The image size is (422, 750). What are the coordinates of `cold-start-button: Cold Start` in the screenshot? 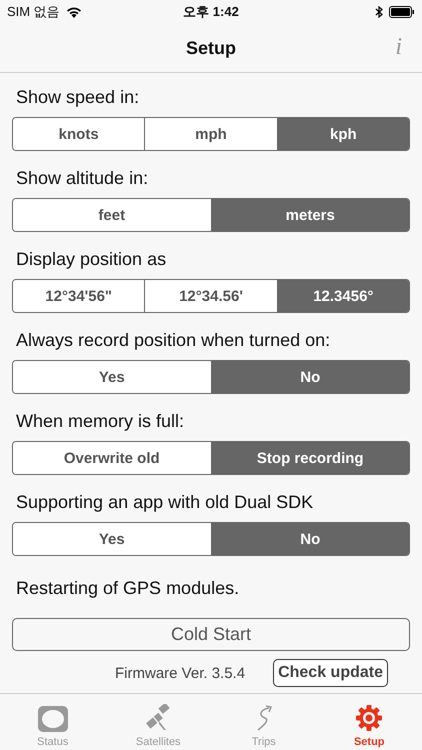 It's located at (211, 634).